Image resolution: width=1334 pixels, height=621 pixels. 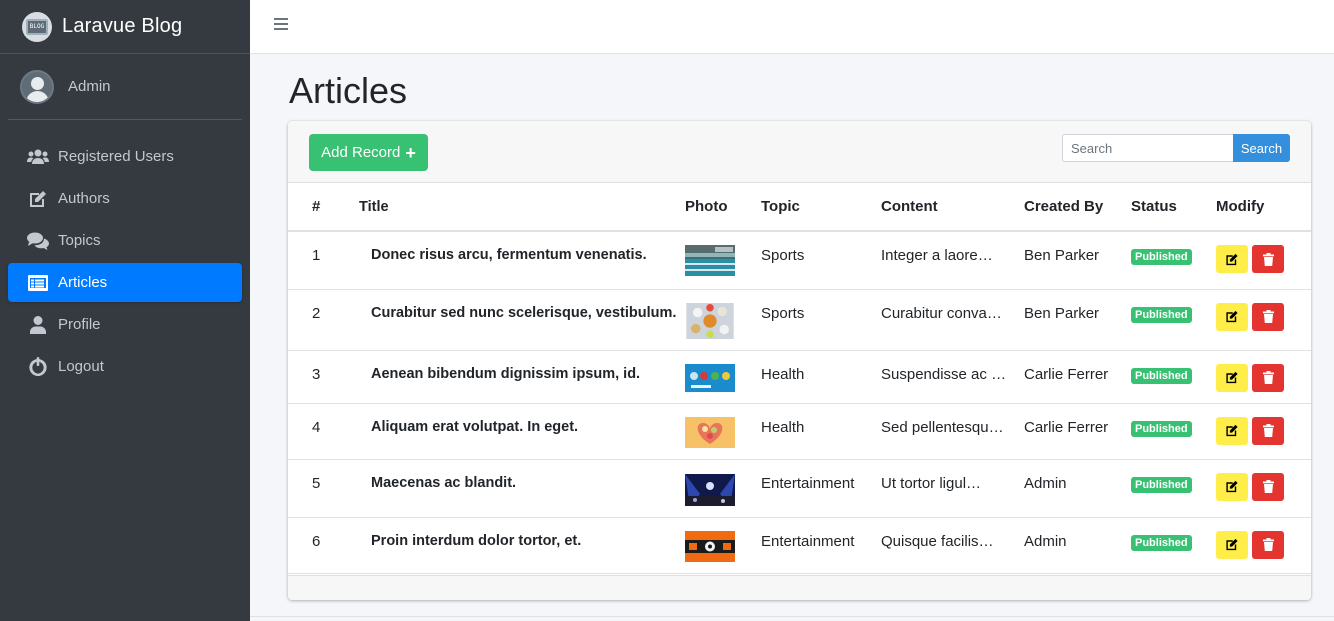 I want to click on row-number: 3, so click(x=317, y=377).